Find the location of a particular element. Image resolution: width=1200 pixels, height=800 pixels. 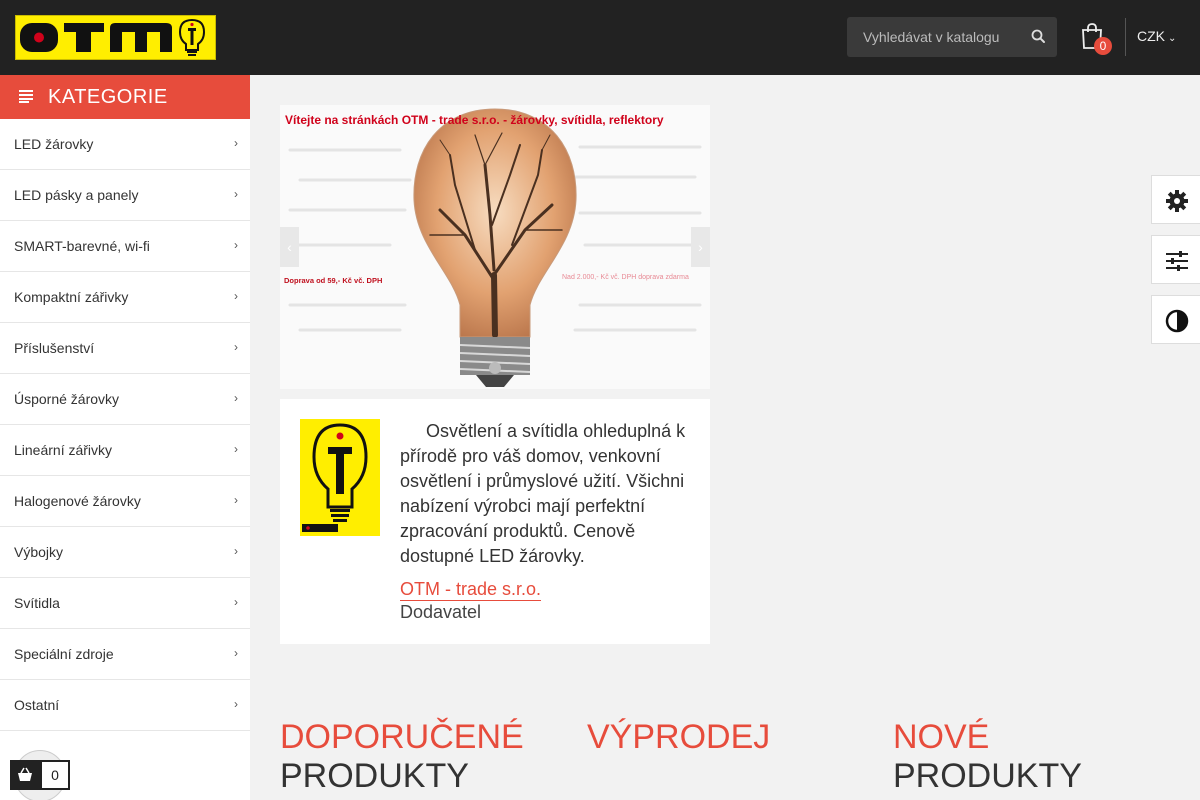

cart-count-badge: 0 is located at coordinates (1103, 46).